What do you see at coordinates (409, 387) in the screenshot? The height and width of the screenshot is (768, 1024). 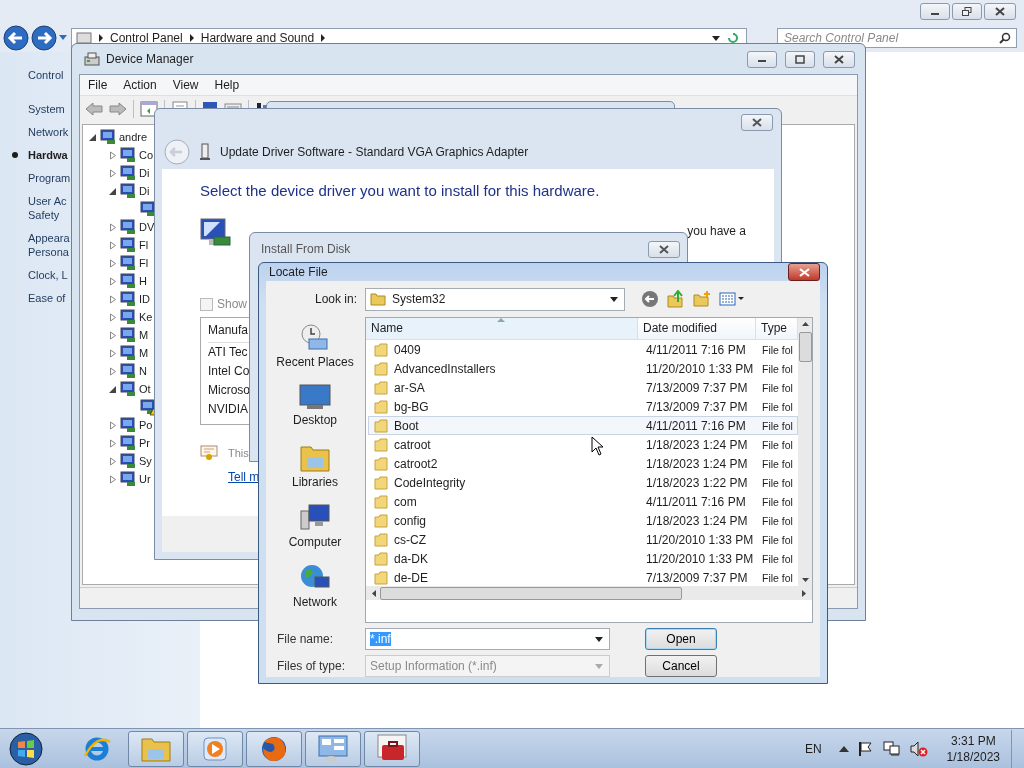 I see `file-name: ar-SA` at bounding box center [409, 387].